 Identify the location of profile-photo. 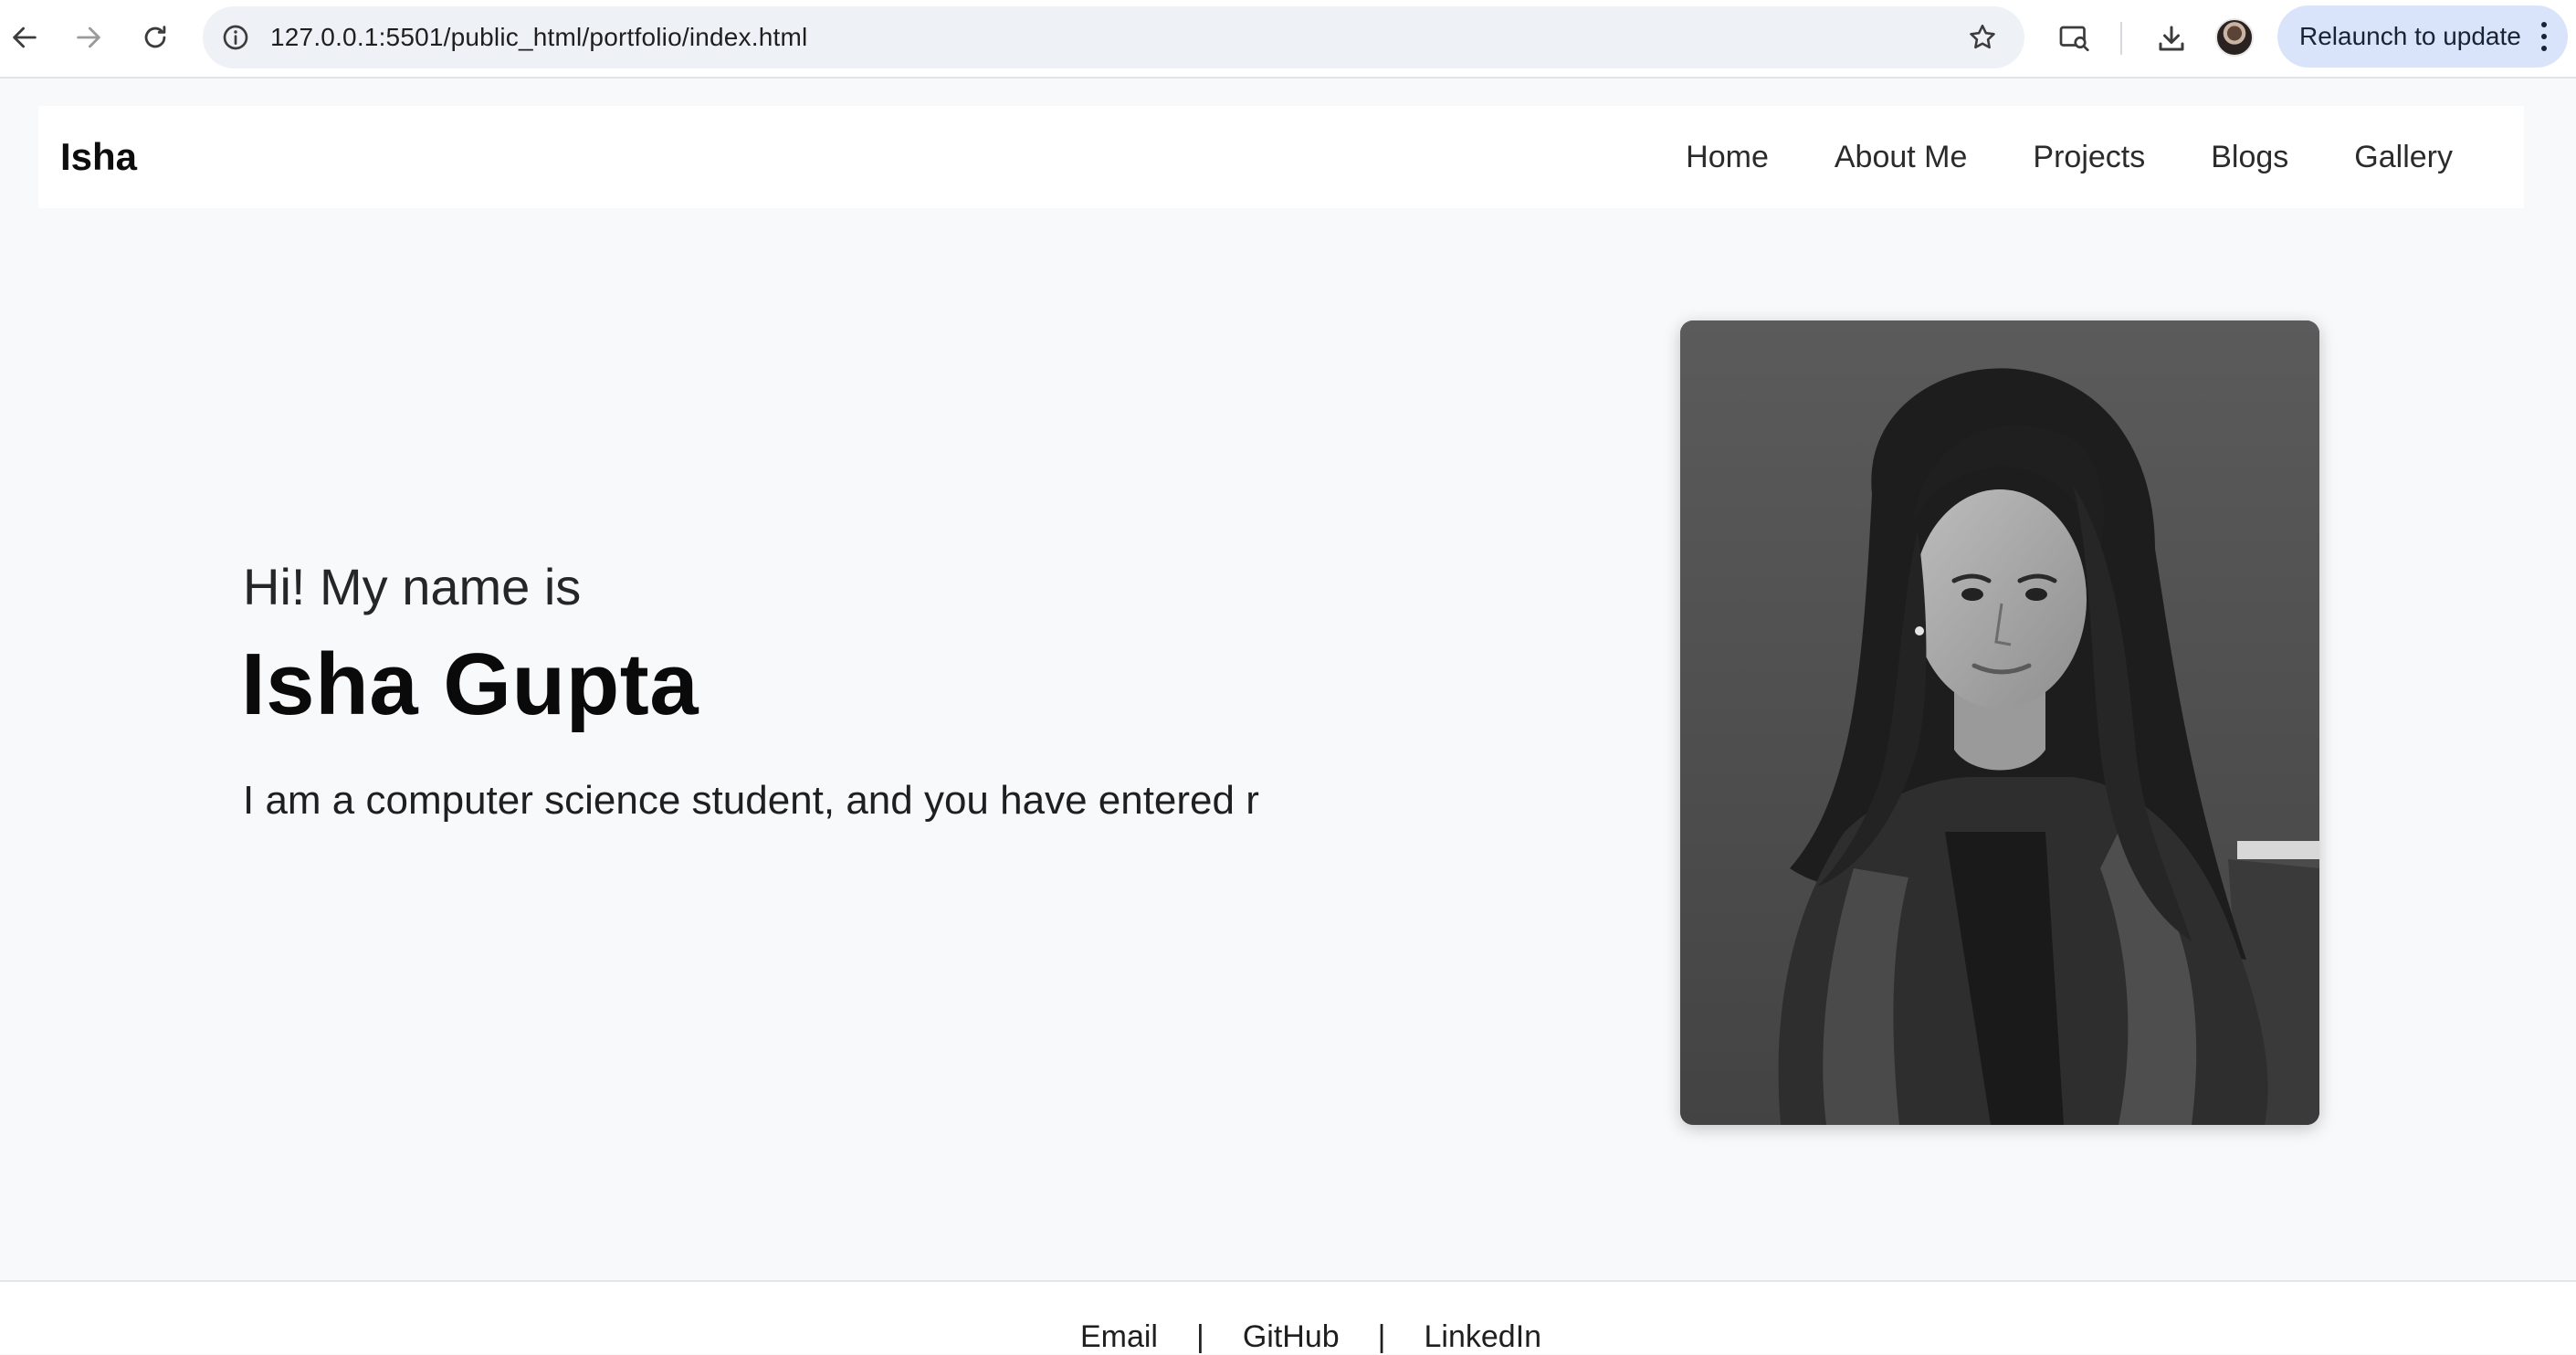
(1999, 722).